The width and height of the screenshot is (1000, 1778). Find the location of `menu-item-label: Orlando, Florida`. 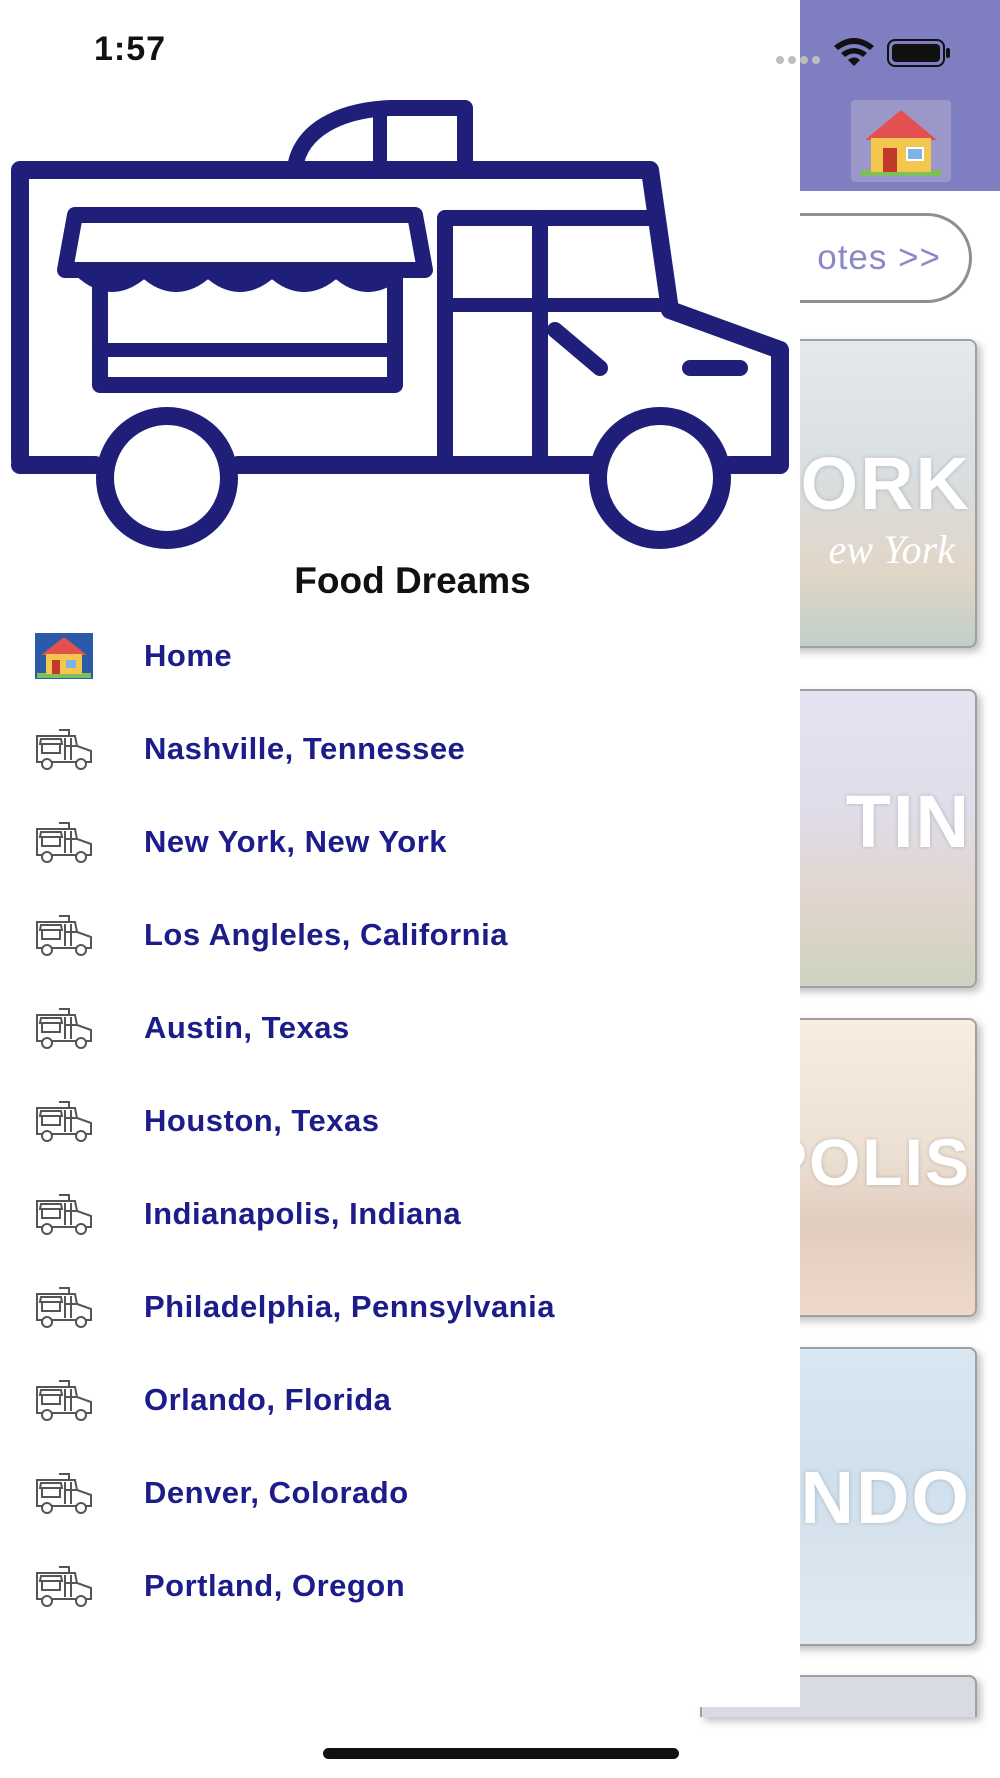

menu-item-label: Orlando, Florida is located at coordinates (268, 1399).